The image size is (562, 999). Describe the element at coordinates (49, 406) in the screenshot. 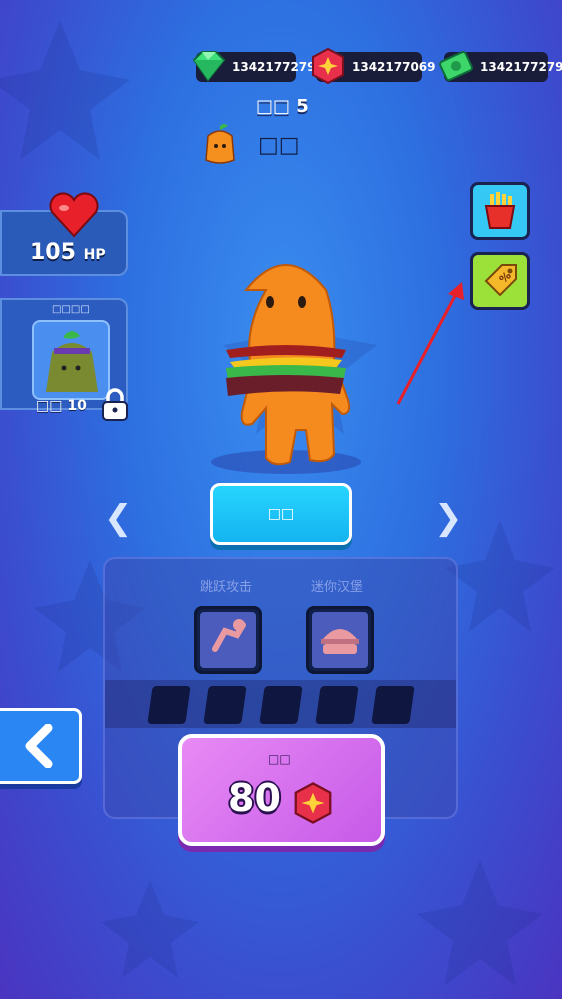

I see `unlock-level-label: □□` at that location.